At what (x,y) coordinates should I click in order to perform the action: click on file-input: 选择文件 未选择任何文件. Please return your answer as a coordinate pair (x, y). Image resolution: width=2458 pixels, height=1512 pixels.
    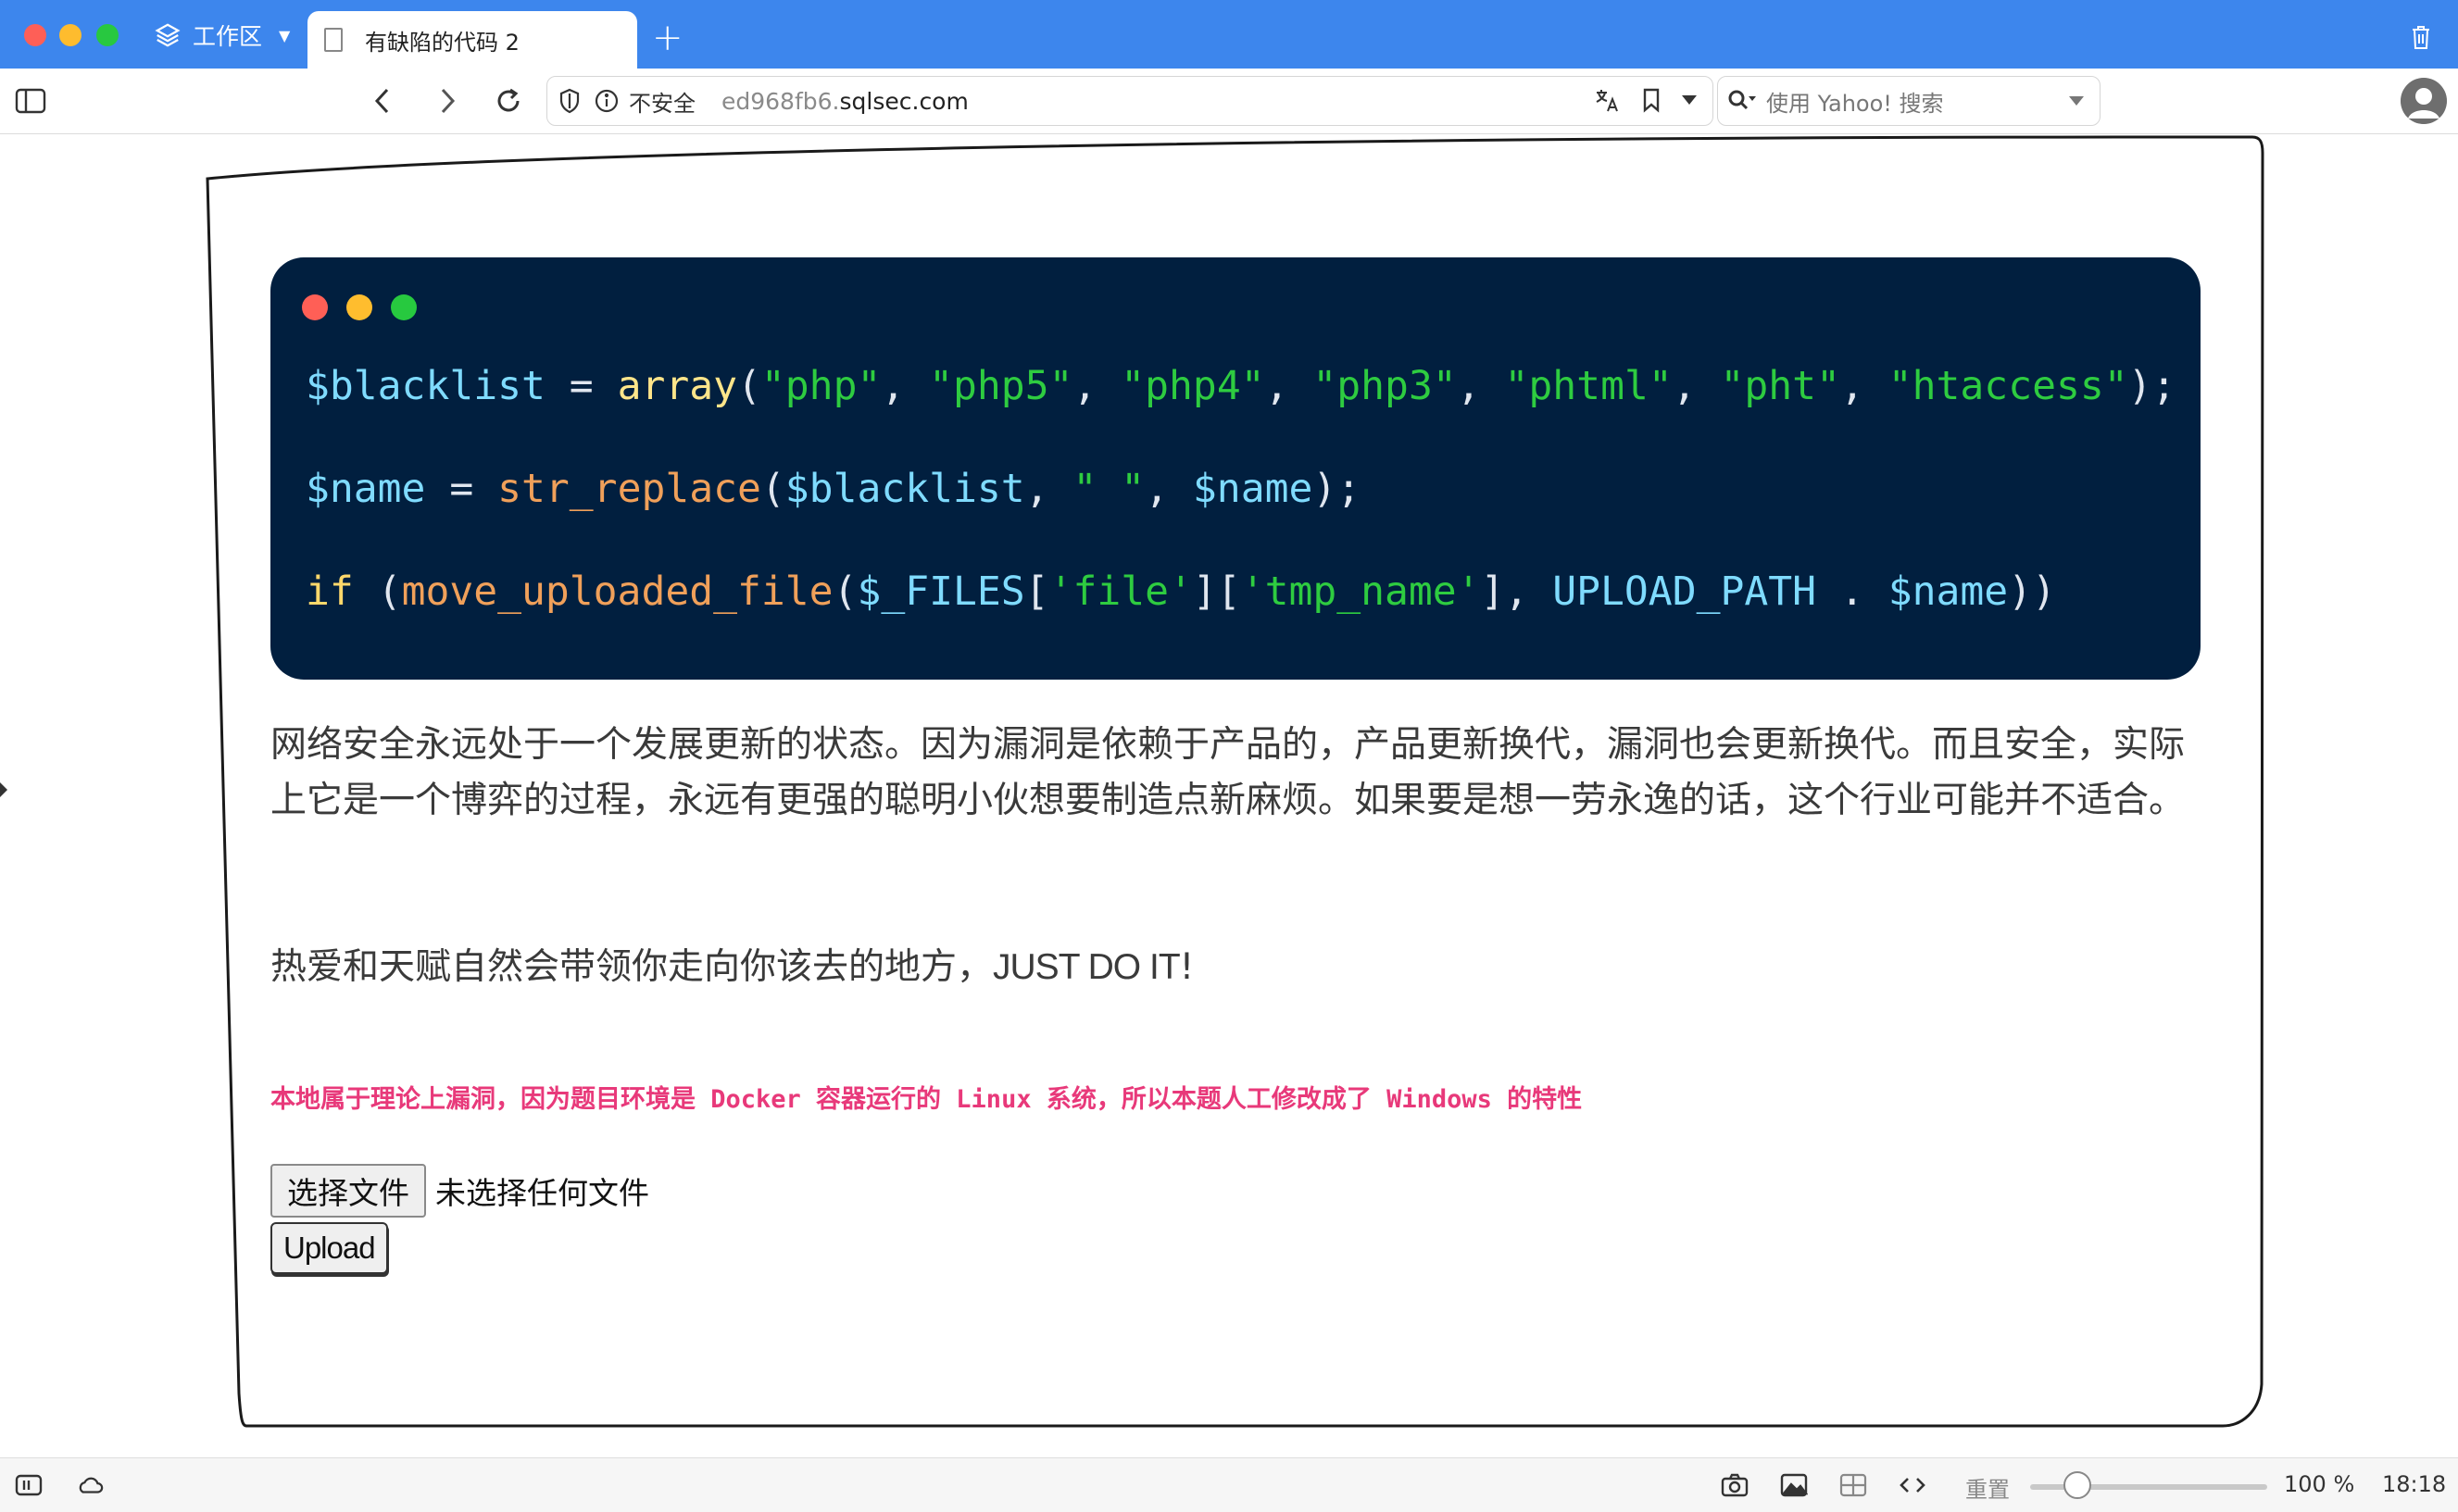
    Looking at the image, I should click on (459, 1191).